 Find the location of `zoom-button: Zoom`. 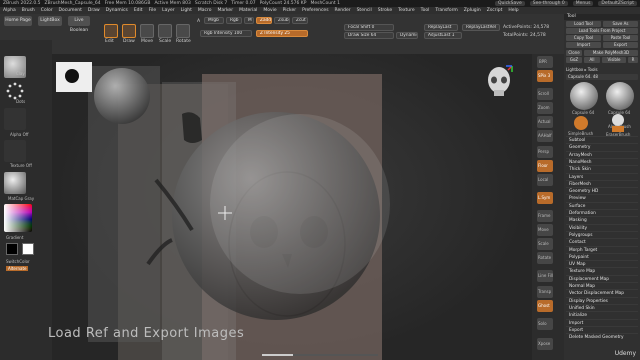

zoom-button: Zoom is located at coordinates (545, 108).